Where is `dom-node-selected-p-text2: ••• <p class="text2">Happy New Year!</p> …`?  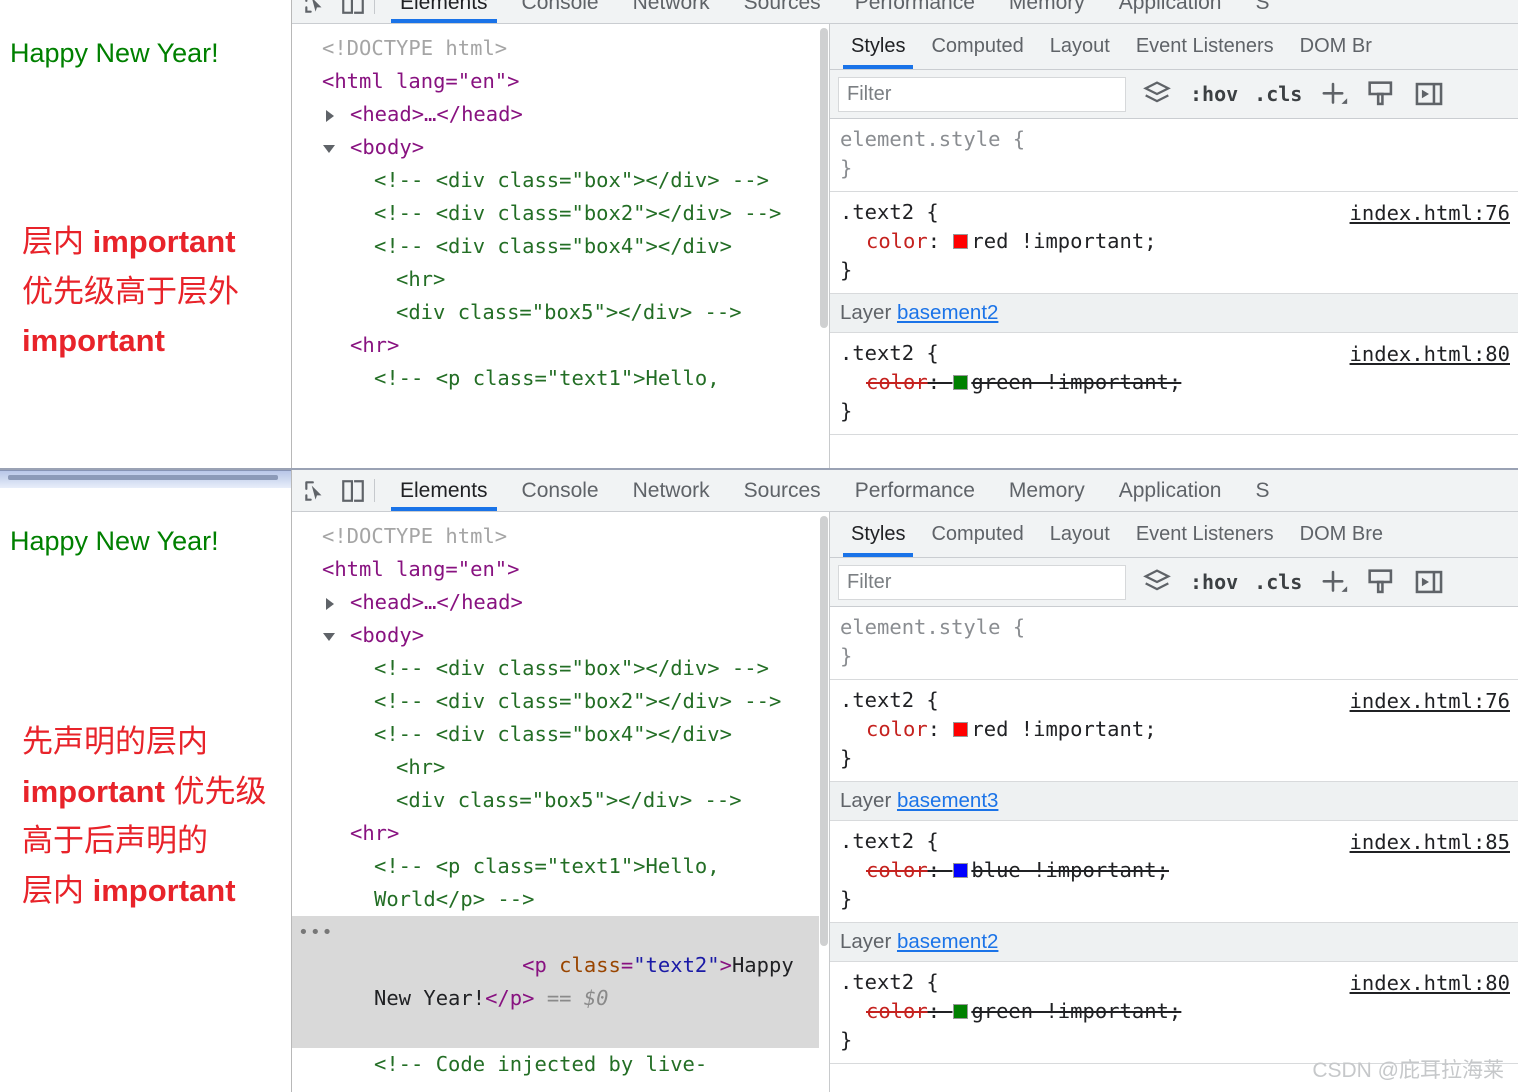
dom-node-selected-p-text2: ••• <p class="text2">Happy New Year!</p> … is located at coordinates (560, 982).